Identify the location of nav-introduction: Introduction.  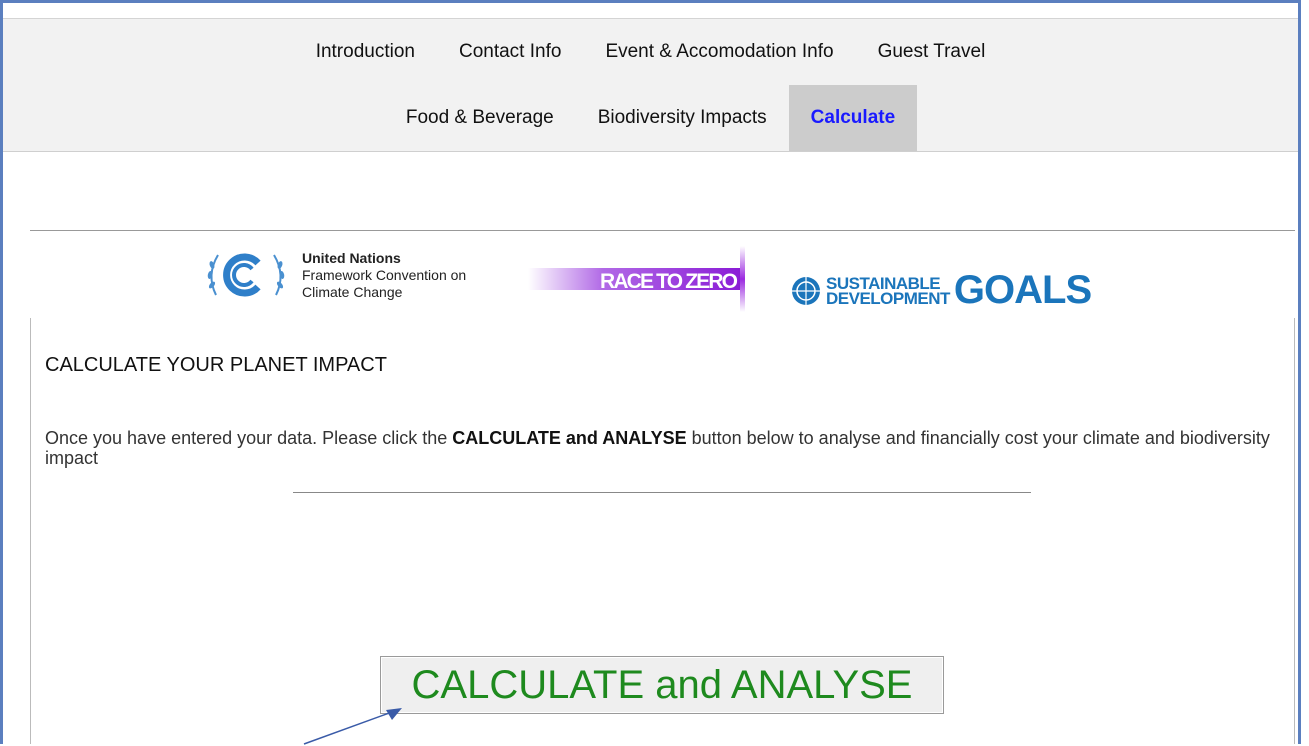
(365, 52).